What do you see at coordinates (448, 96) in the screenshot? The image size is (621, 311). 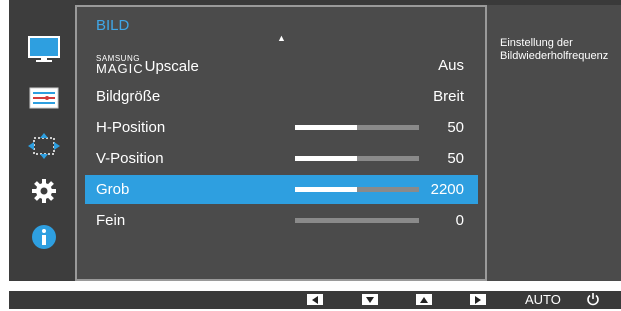 I see `menu-item-value: Breit` at bounding box center [448, 96].